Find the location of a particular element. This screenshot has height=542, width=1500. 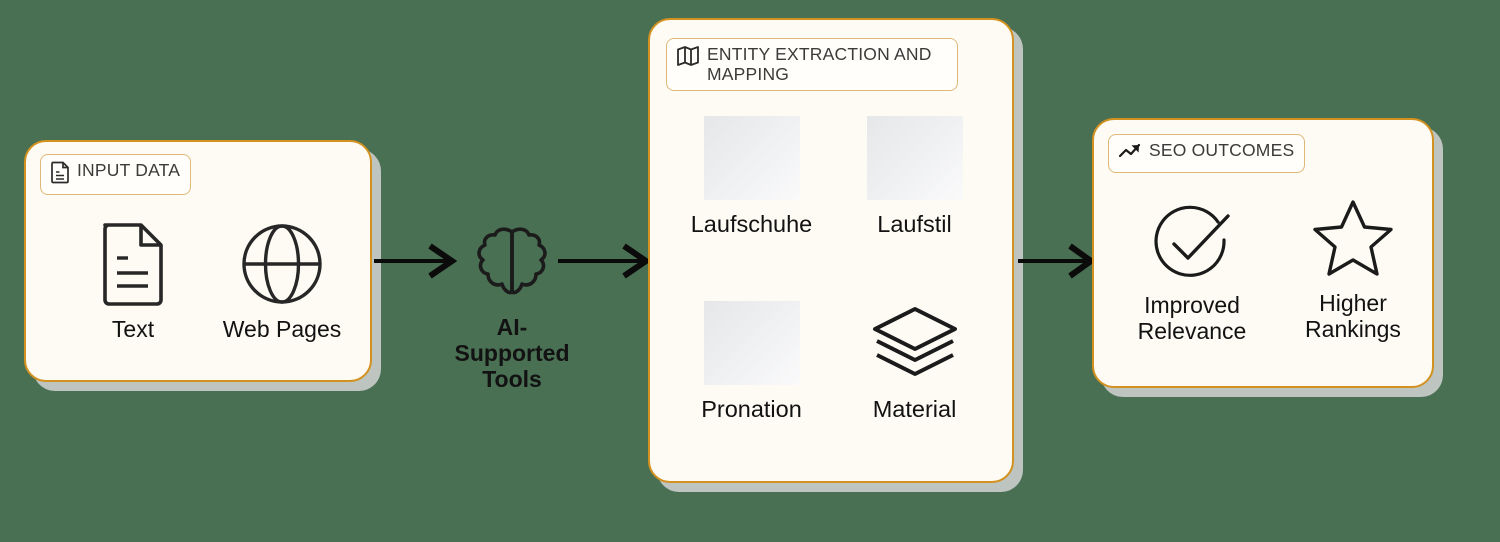

item-web-pages: Web Pages is located at coordinates (282, 282).